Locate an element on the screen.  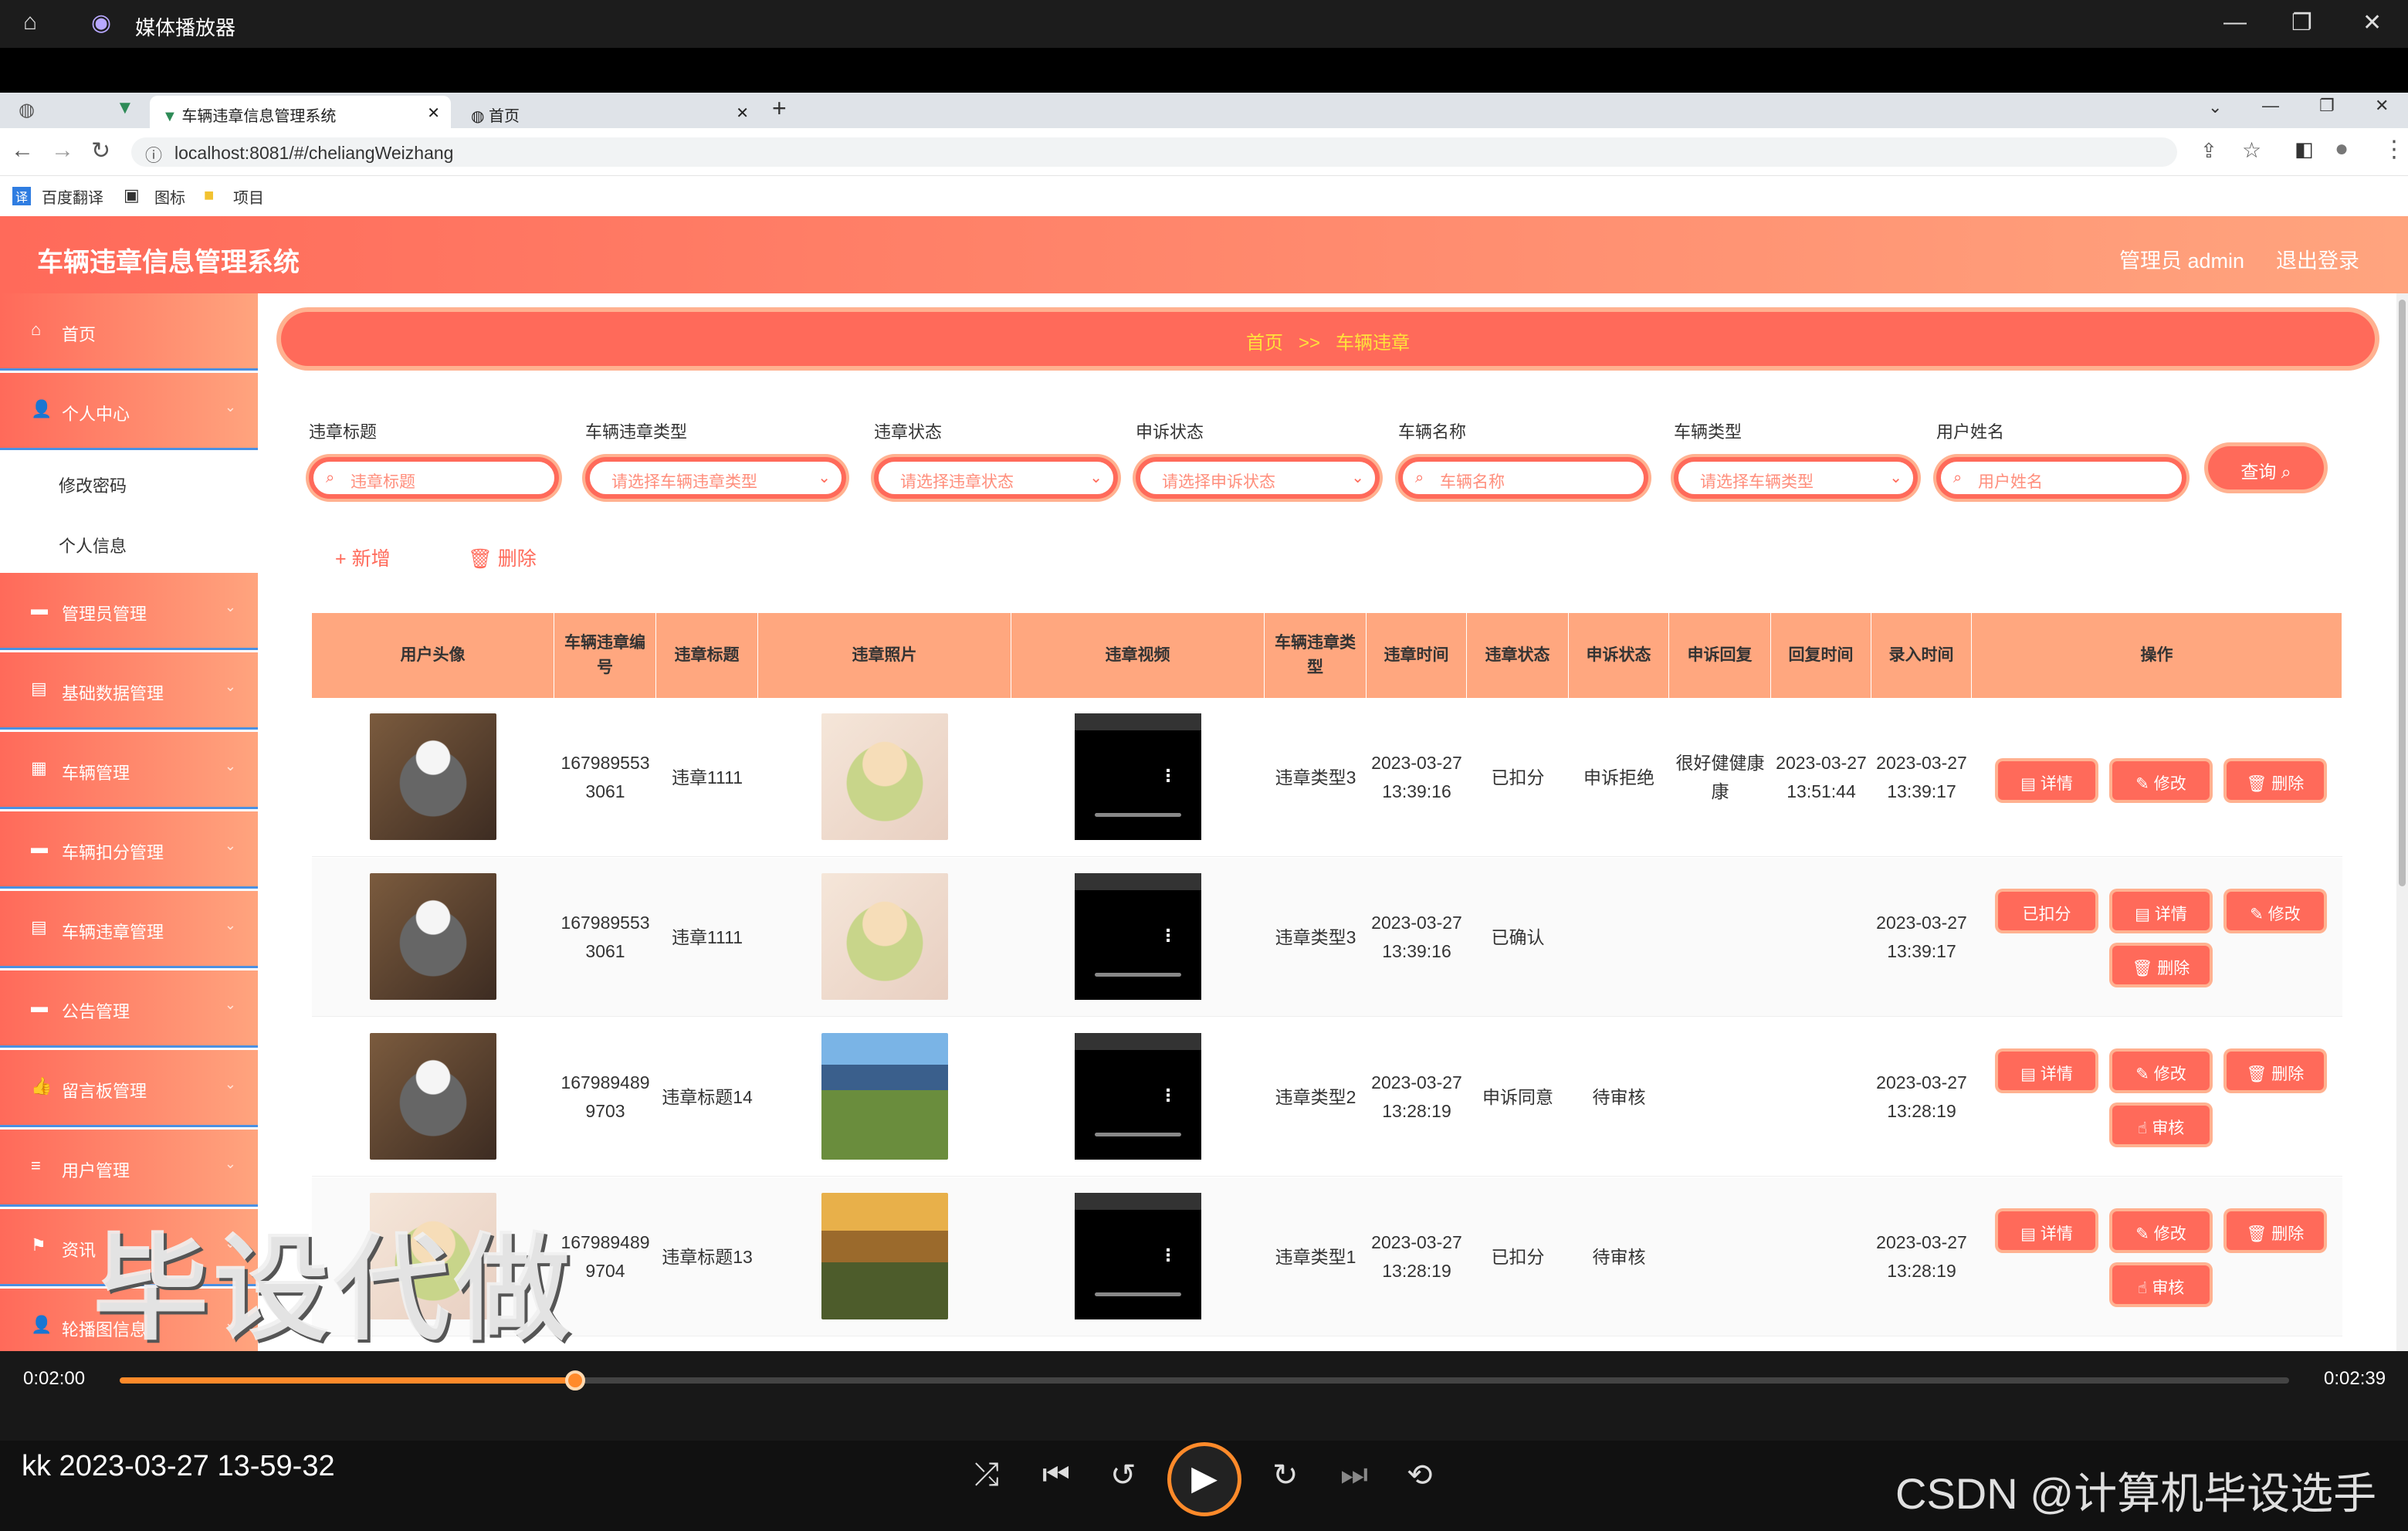
forward-icon: → is located at coordinates (62, 150).